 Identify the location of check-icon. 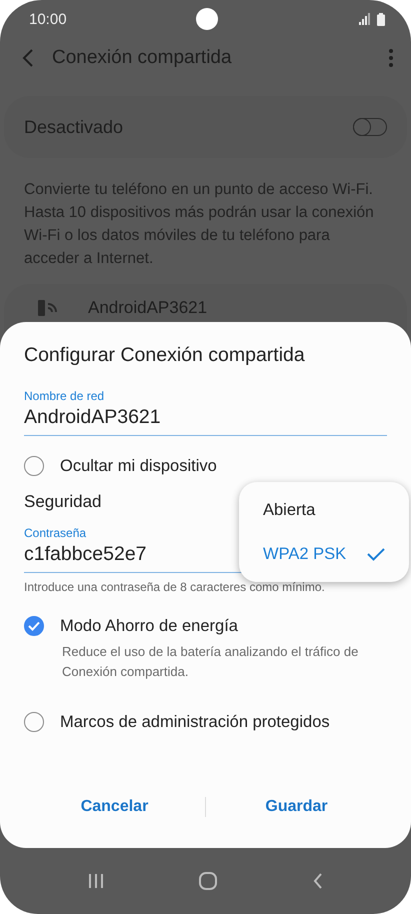
(34, 626).